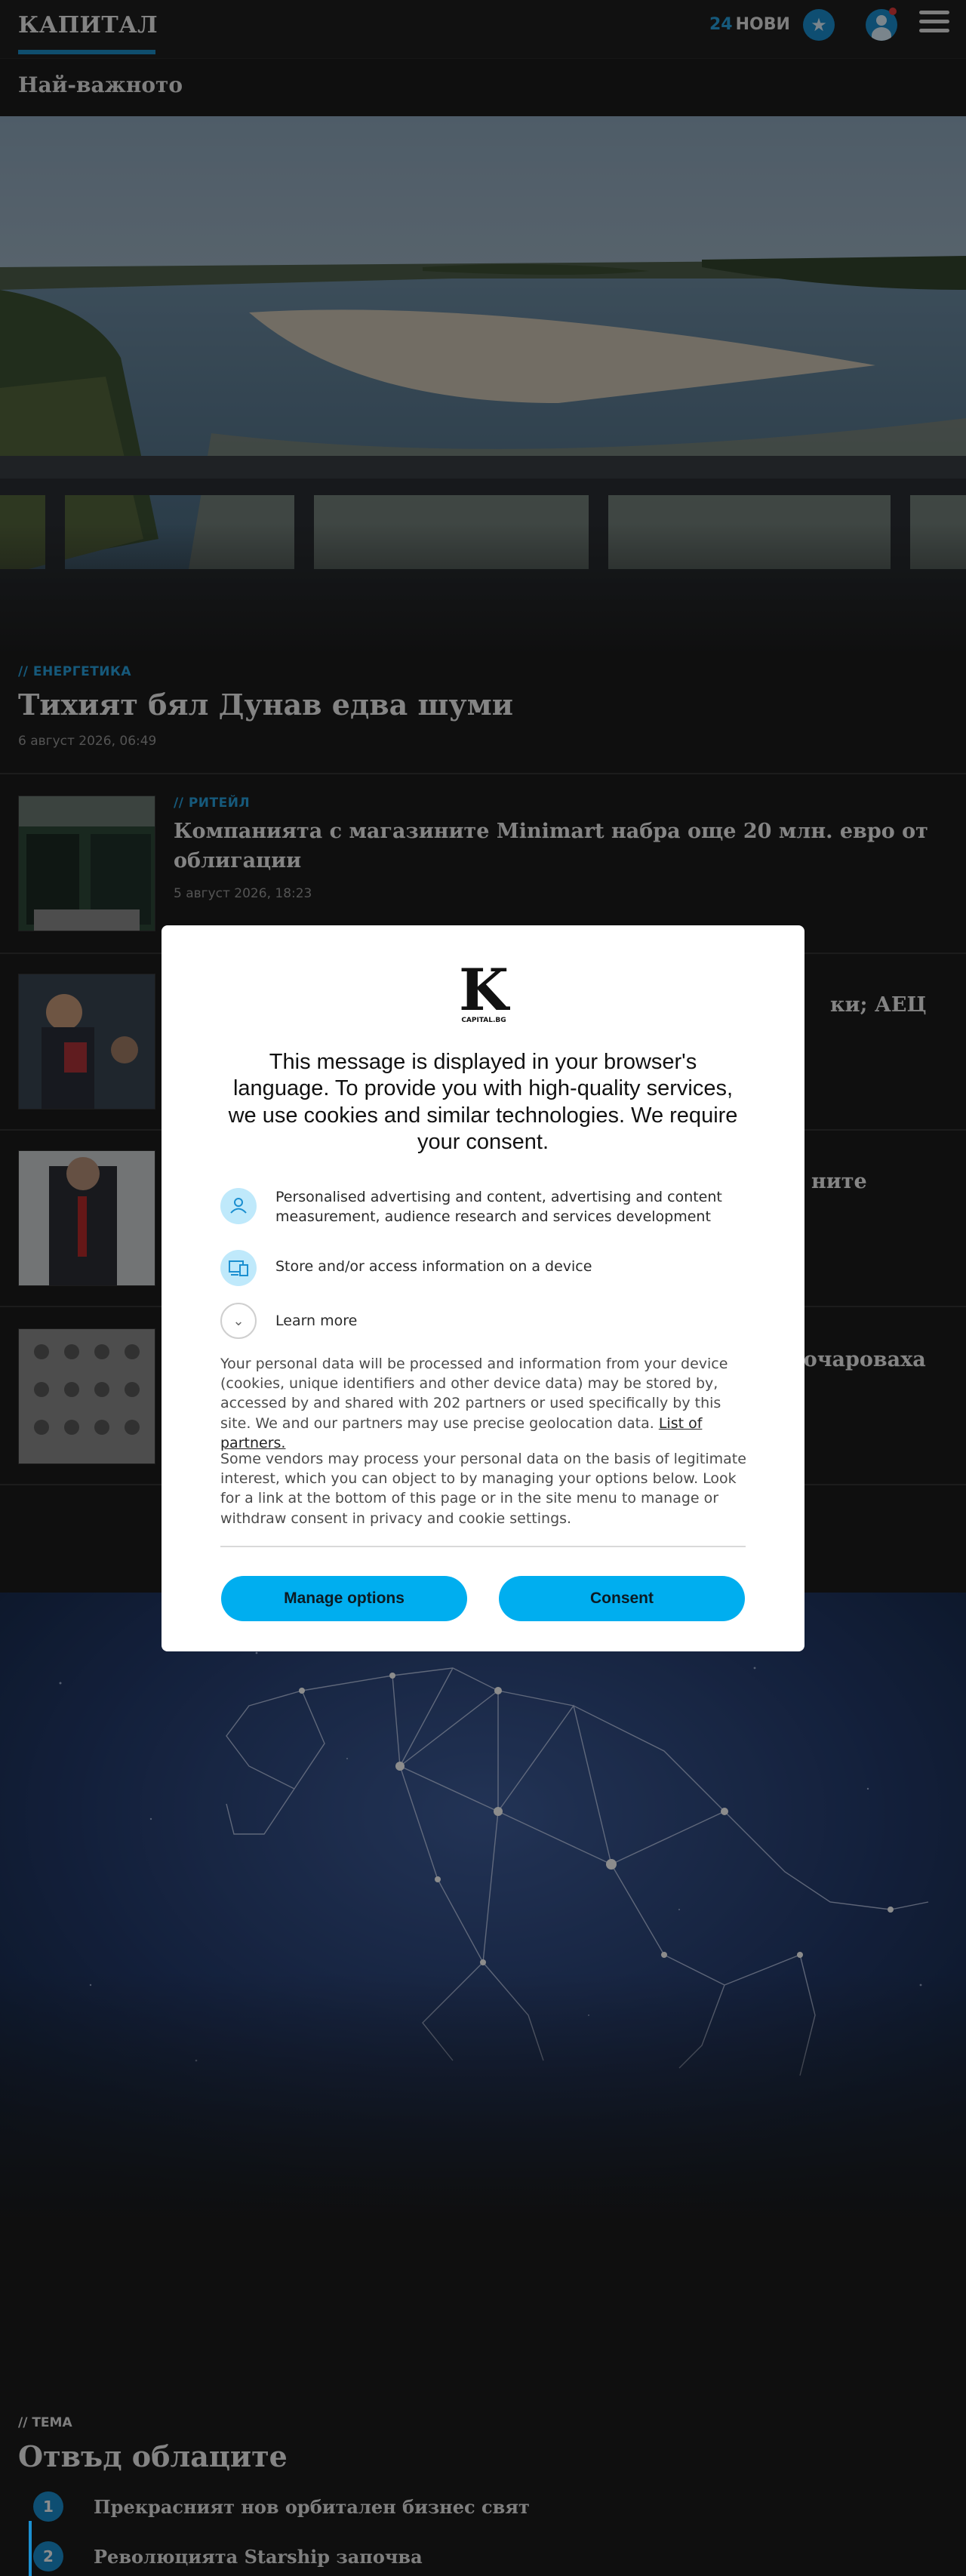 This screenshot has width=966, height=2576. What do you see at coordinates (30, 2548) in the screenshot?
I see `topic-connector-line` at bounding box center [30, 2548].